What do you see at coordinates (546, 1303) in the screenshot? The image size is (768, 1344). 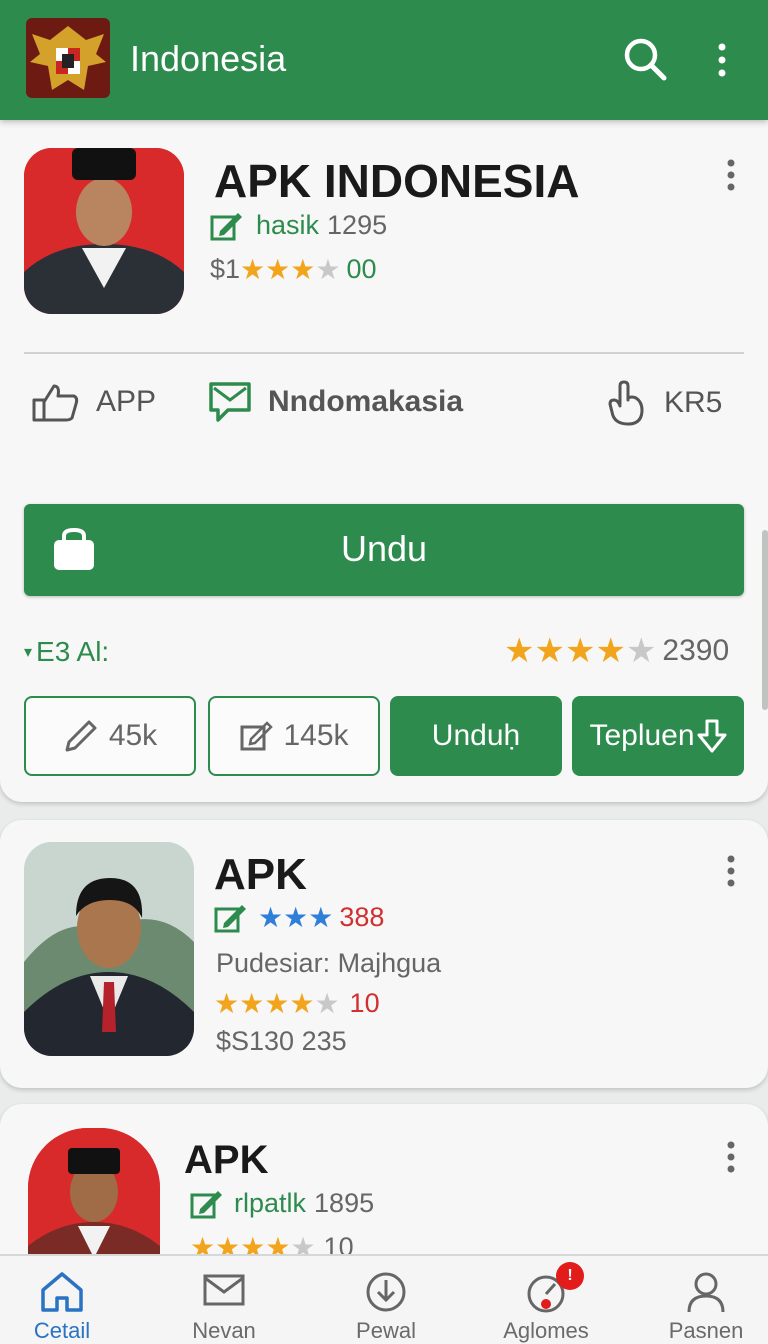 I see `nav-item-aglomes: ! Aglomes` at bounding box center [546, 1303].